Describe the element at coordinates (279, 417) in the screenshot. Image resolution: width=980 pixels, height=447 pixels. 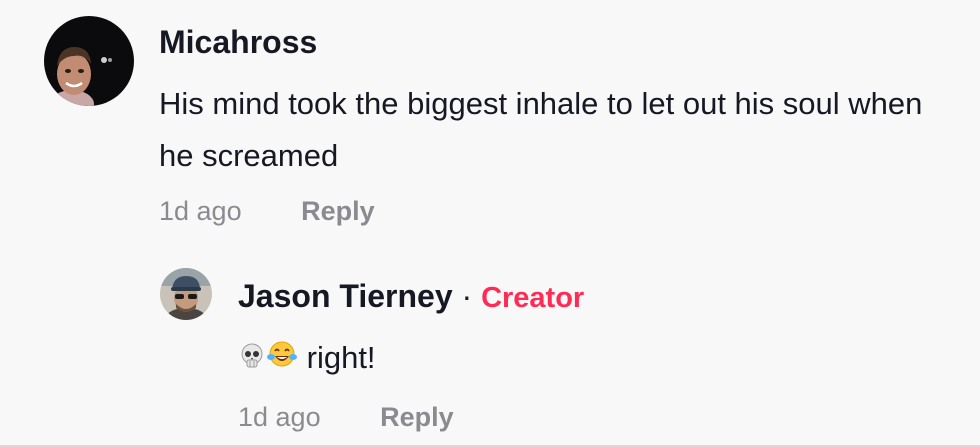
I see `reply-timestamp: 1d ago` at that location.